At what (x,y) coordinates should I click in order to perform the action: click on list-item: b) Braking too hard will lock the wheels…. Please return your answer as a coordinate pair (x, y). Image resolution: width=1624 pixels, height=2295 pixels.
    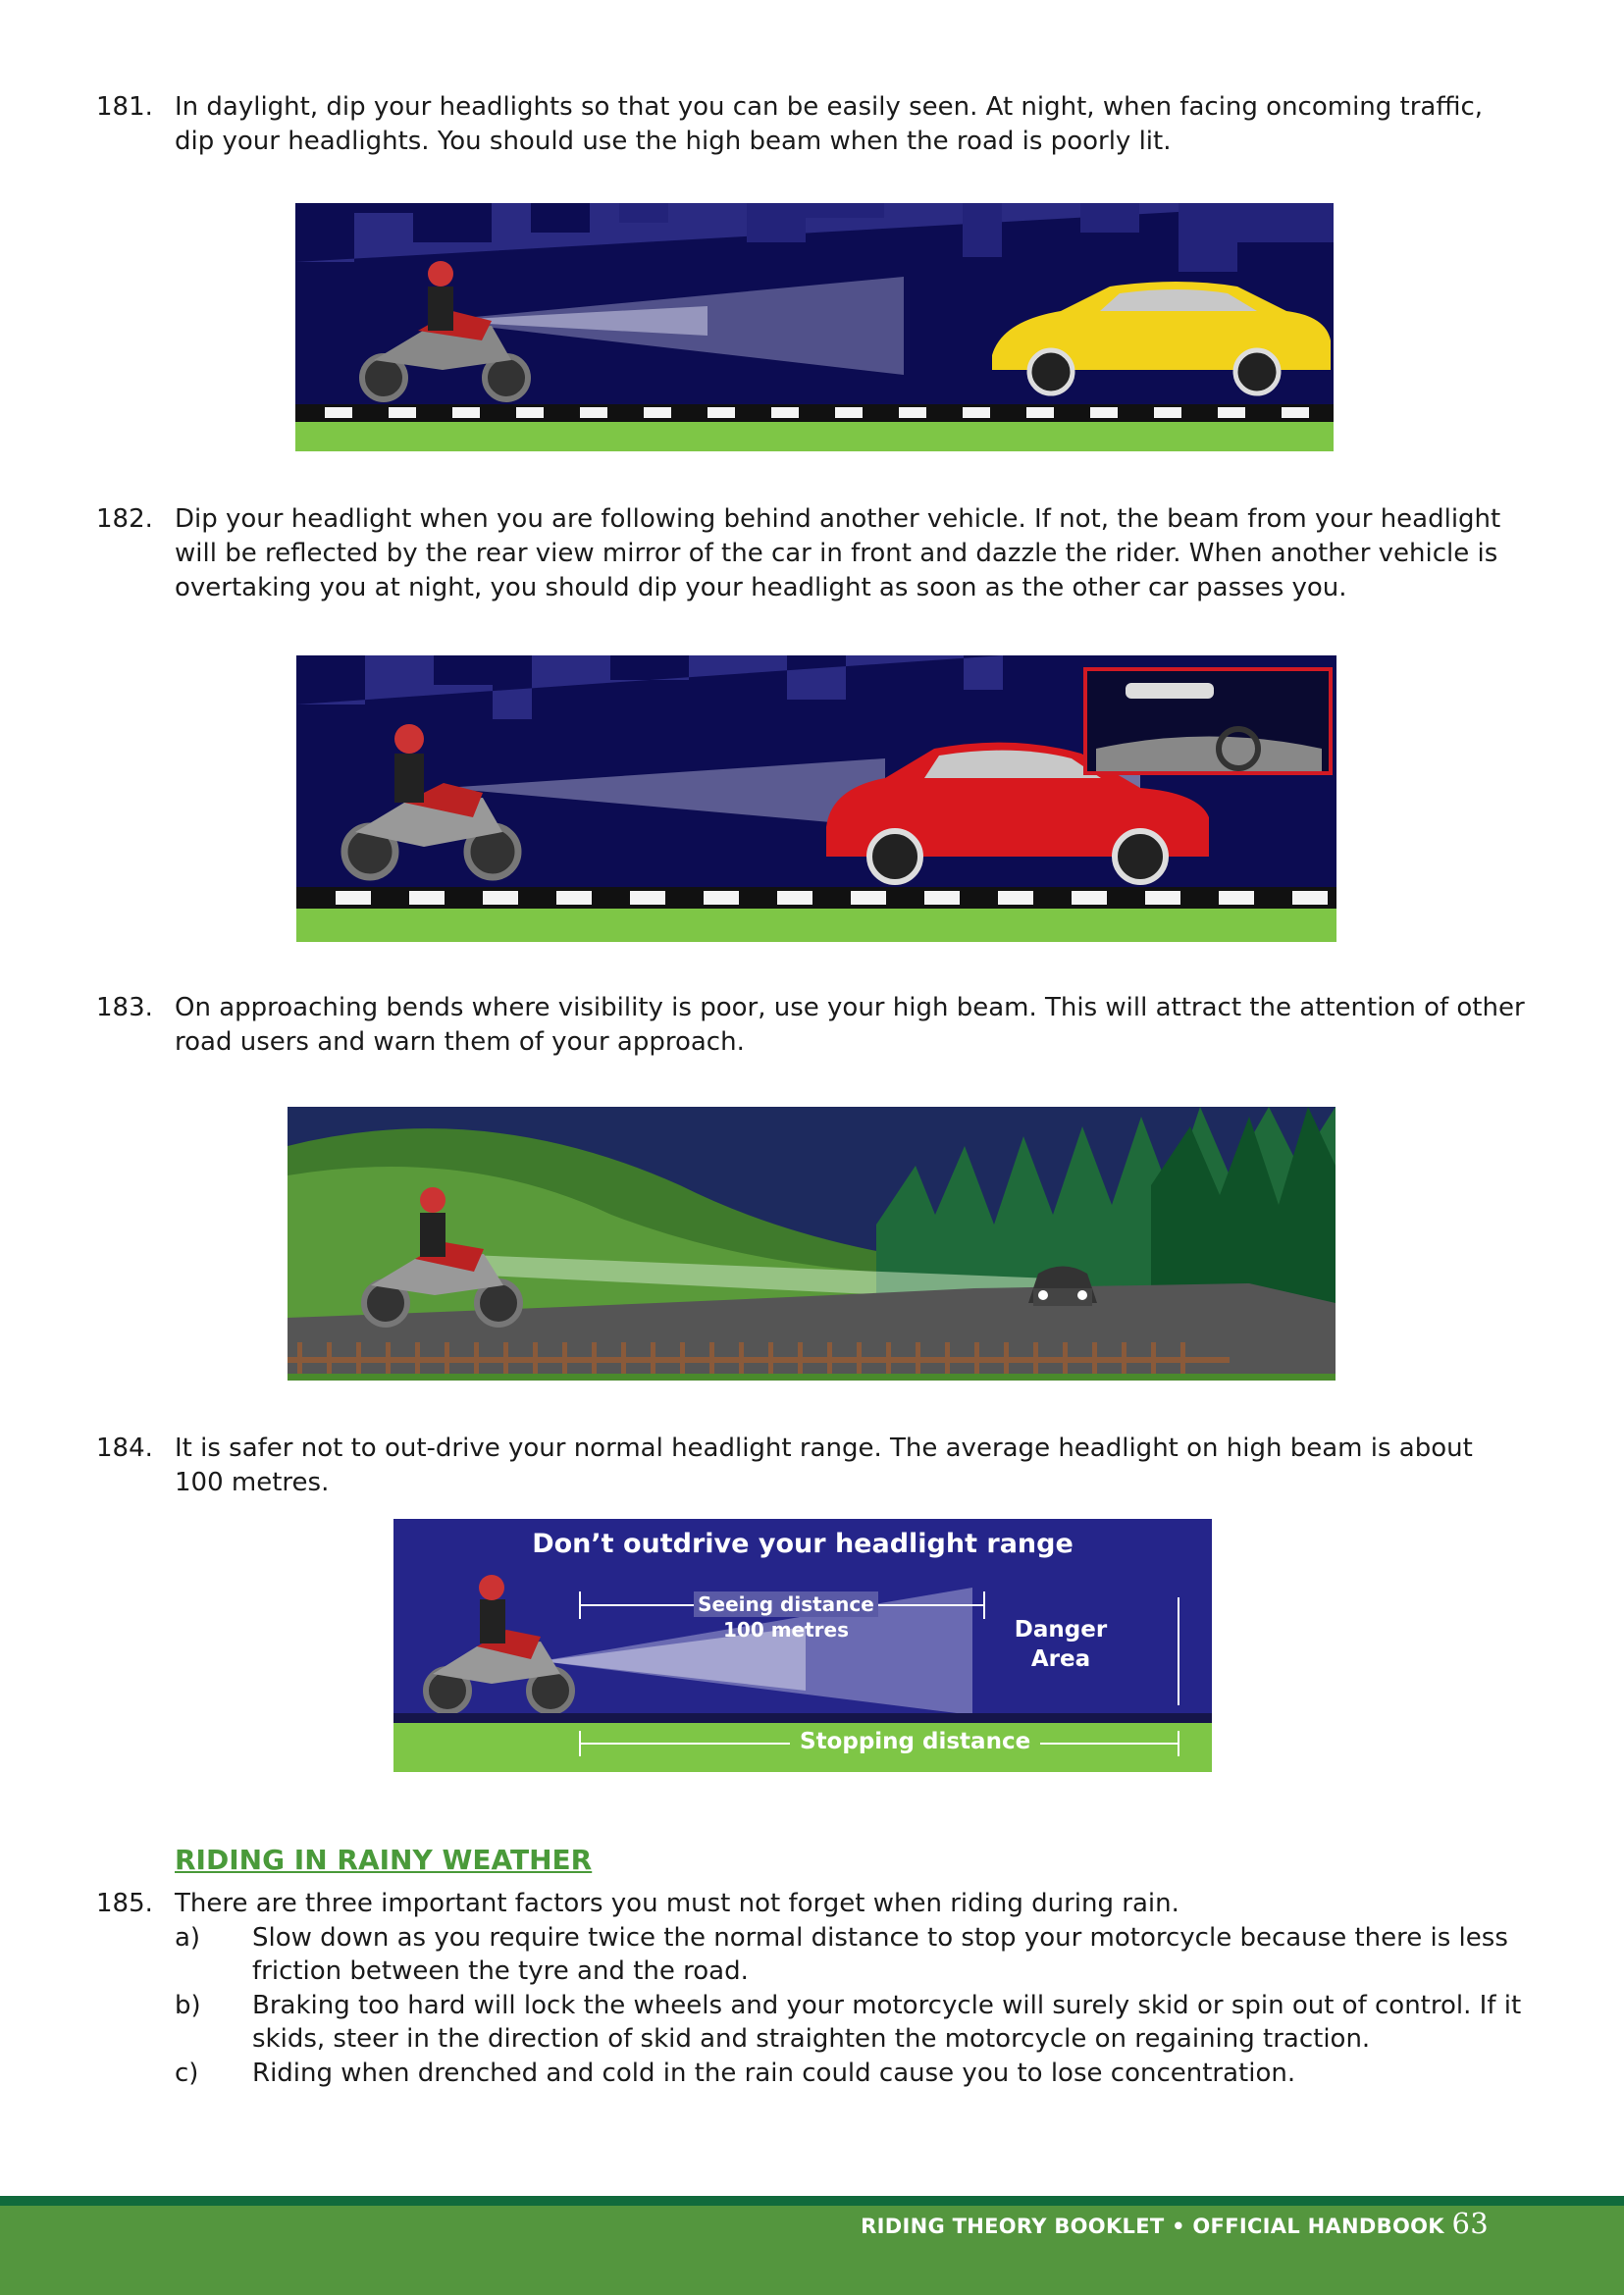
    Looking at the image, I should click on (852, 2022).